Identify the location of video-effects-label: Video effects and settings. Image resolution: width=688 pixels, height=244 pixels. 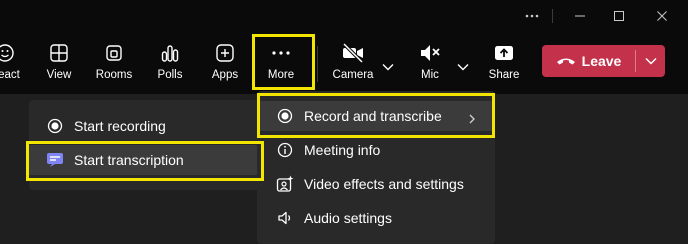
(384, 184).